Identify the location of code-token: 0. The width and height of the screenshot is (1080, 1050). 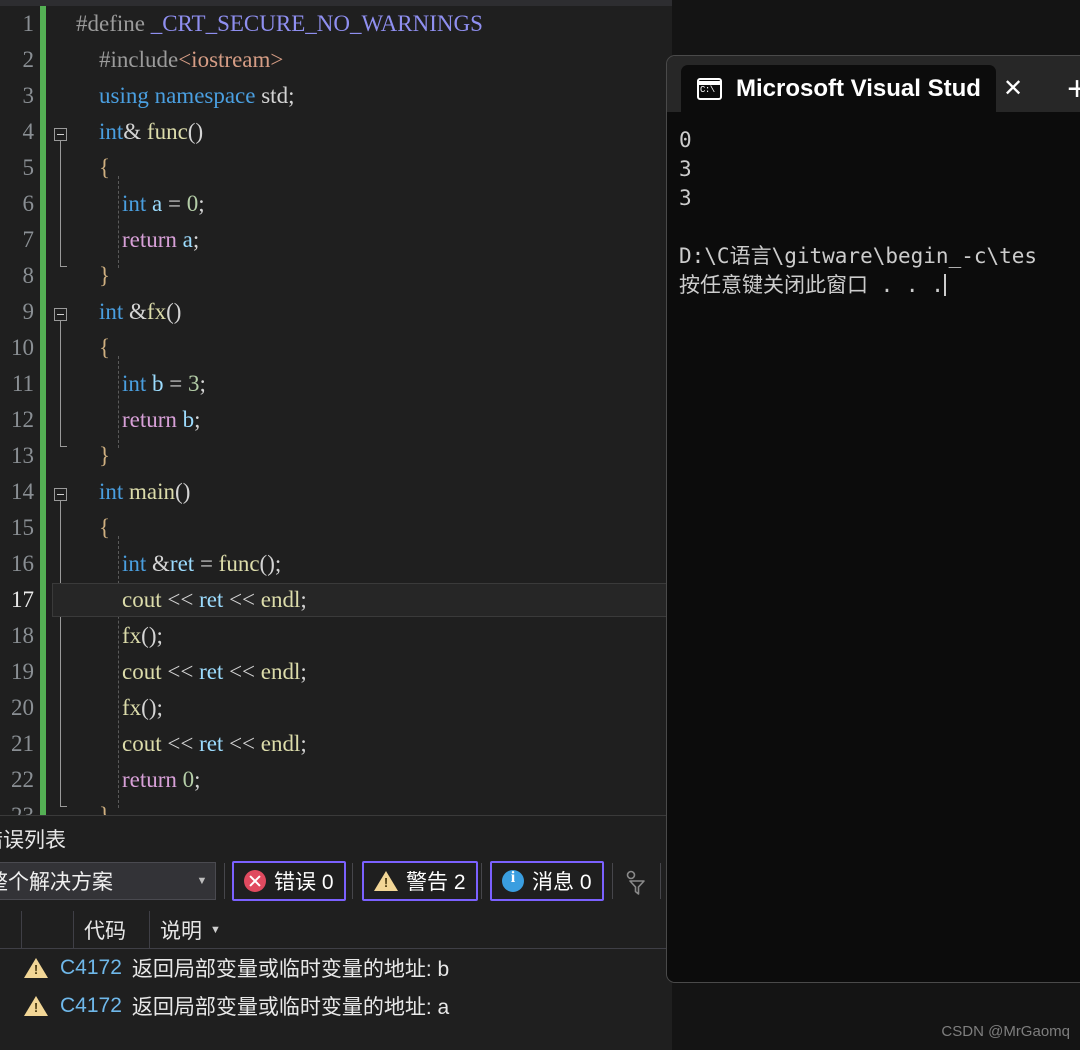
(188, 779).